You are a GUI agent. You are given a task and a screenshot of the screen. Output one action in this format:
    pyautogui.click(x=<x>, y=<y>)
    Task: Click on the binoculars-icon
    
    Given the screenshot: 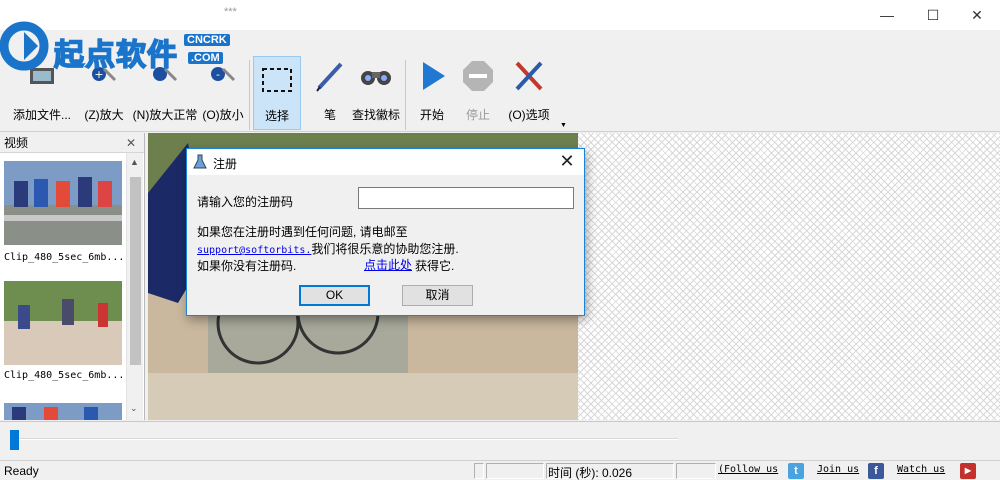 What is the action you would take?
    pyautogui.click(x=376, y=78)
    